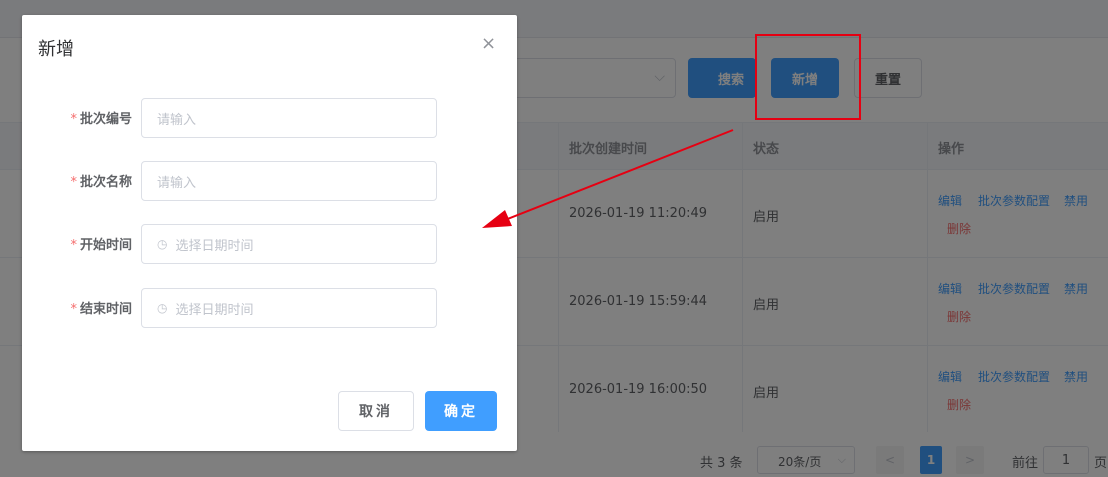 This screenshot has height=477, width=1108. I want to click on annotation-arrow, so click(608, 178).